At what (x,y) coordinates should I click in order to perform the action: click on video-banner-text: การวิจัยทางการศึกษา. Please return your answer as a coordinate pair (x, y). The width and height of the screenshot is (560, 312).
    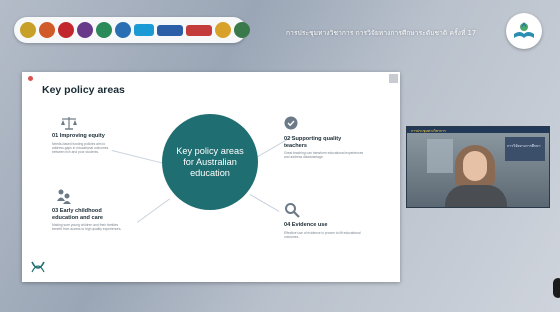
    Looking at the image, I should click on (524, 146).